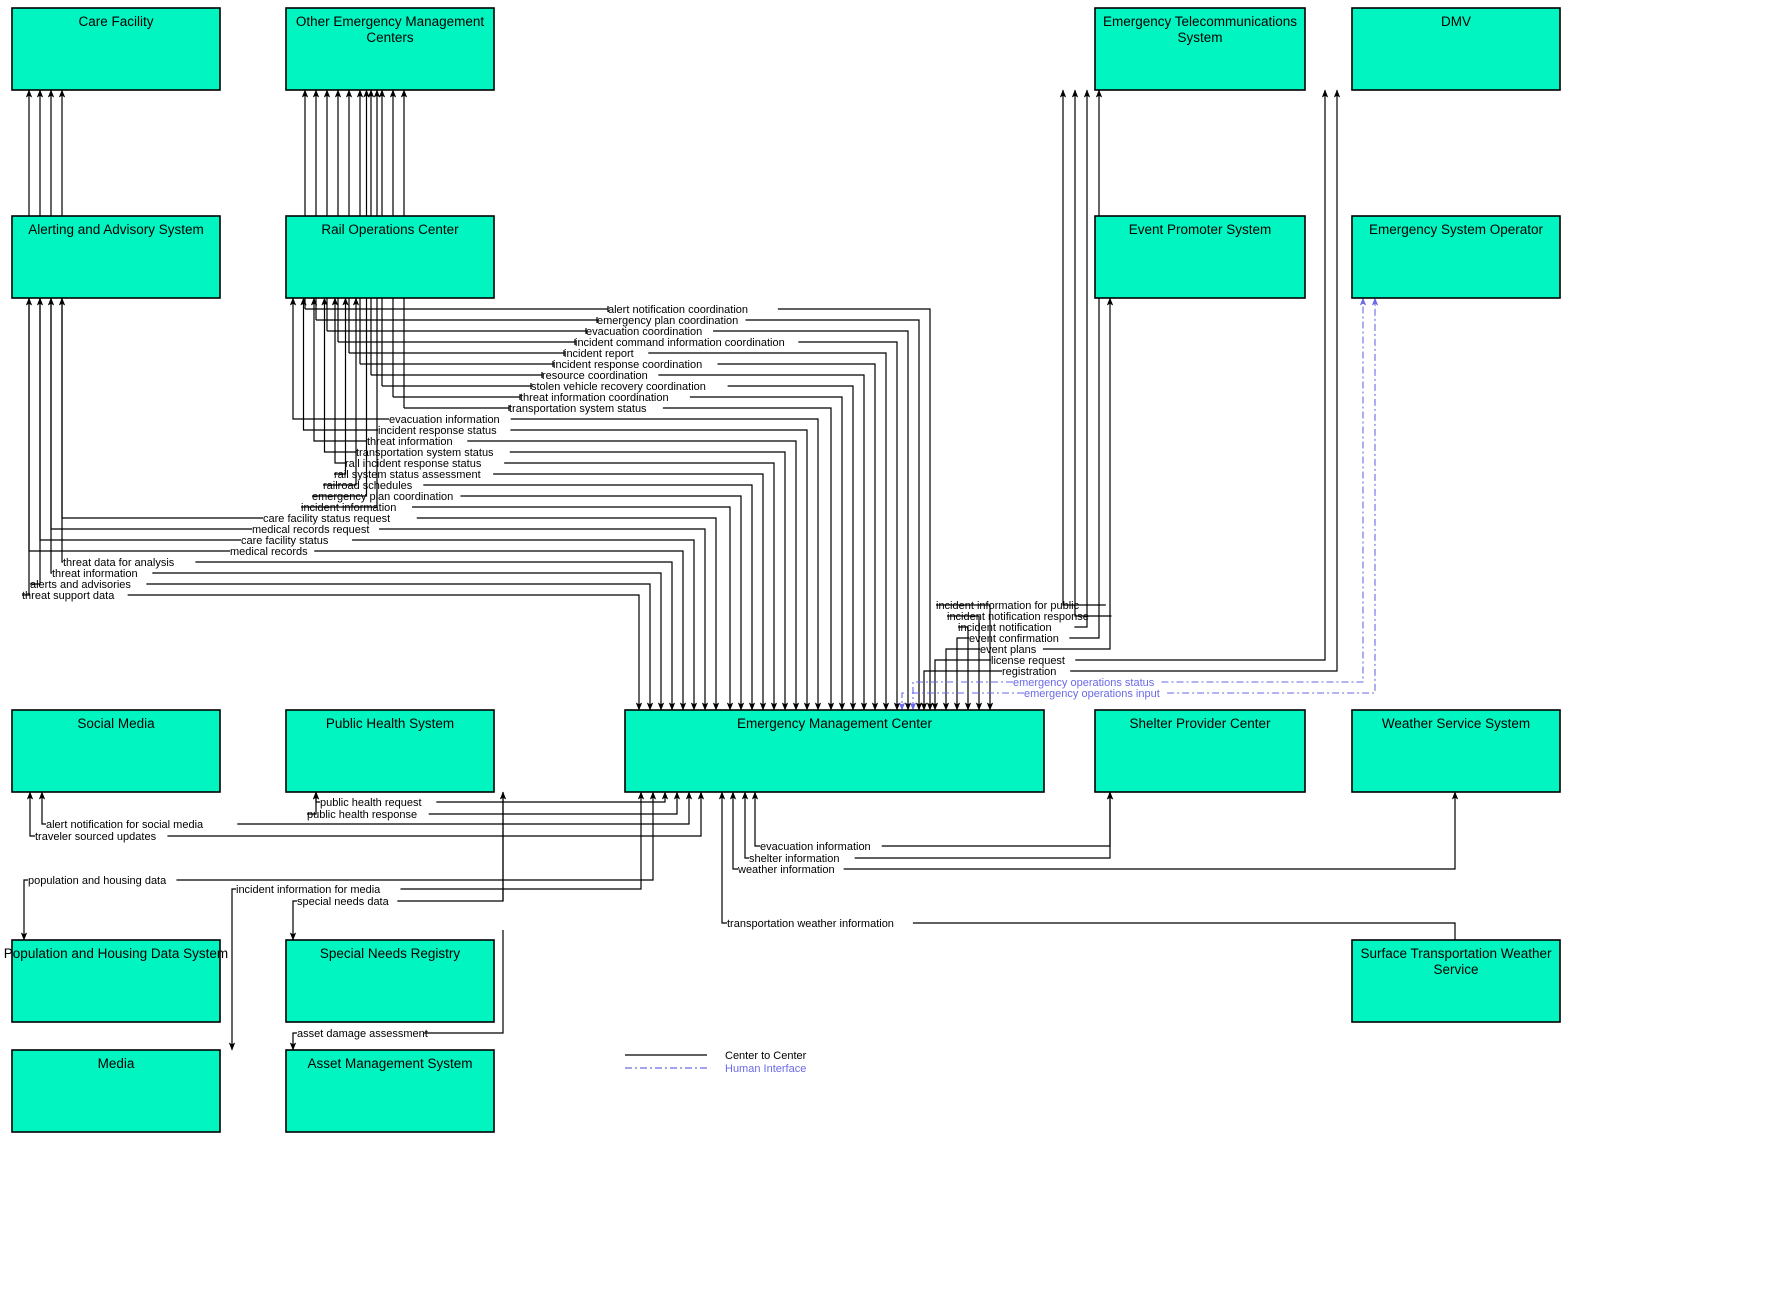  What do you see at coordinates (390, 751) in the screenshot?
I see `node-public_health: Public Health System` at bounding box center [390, 751].